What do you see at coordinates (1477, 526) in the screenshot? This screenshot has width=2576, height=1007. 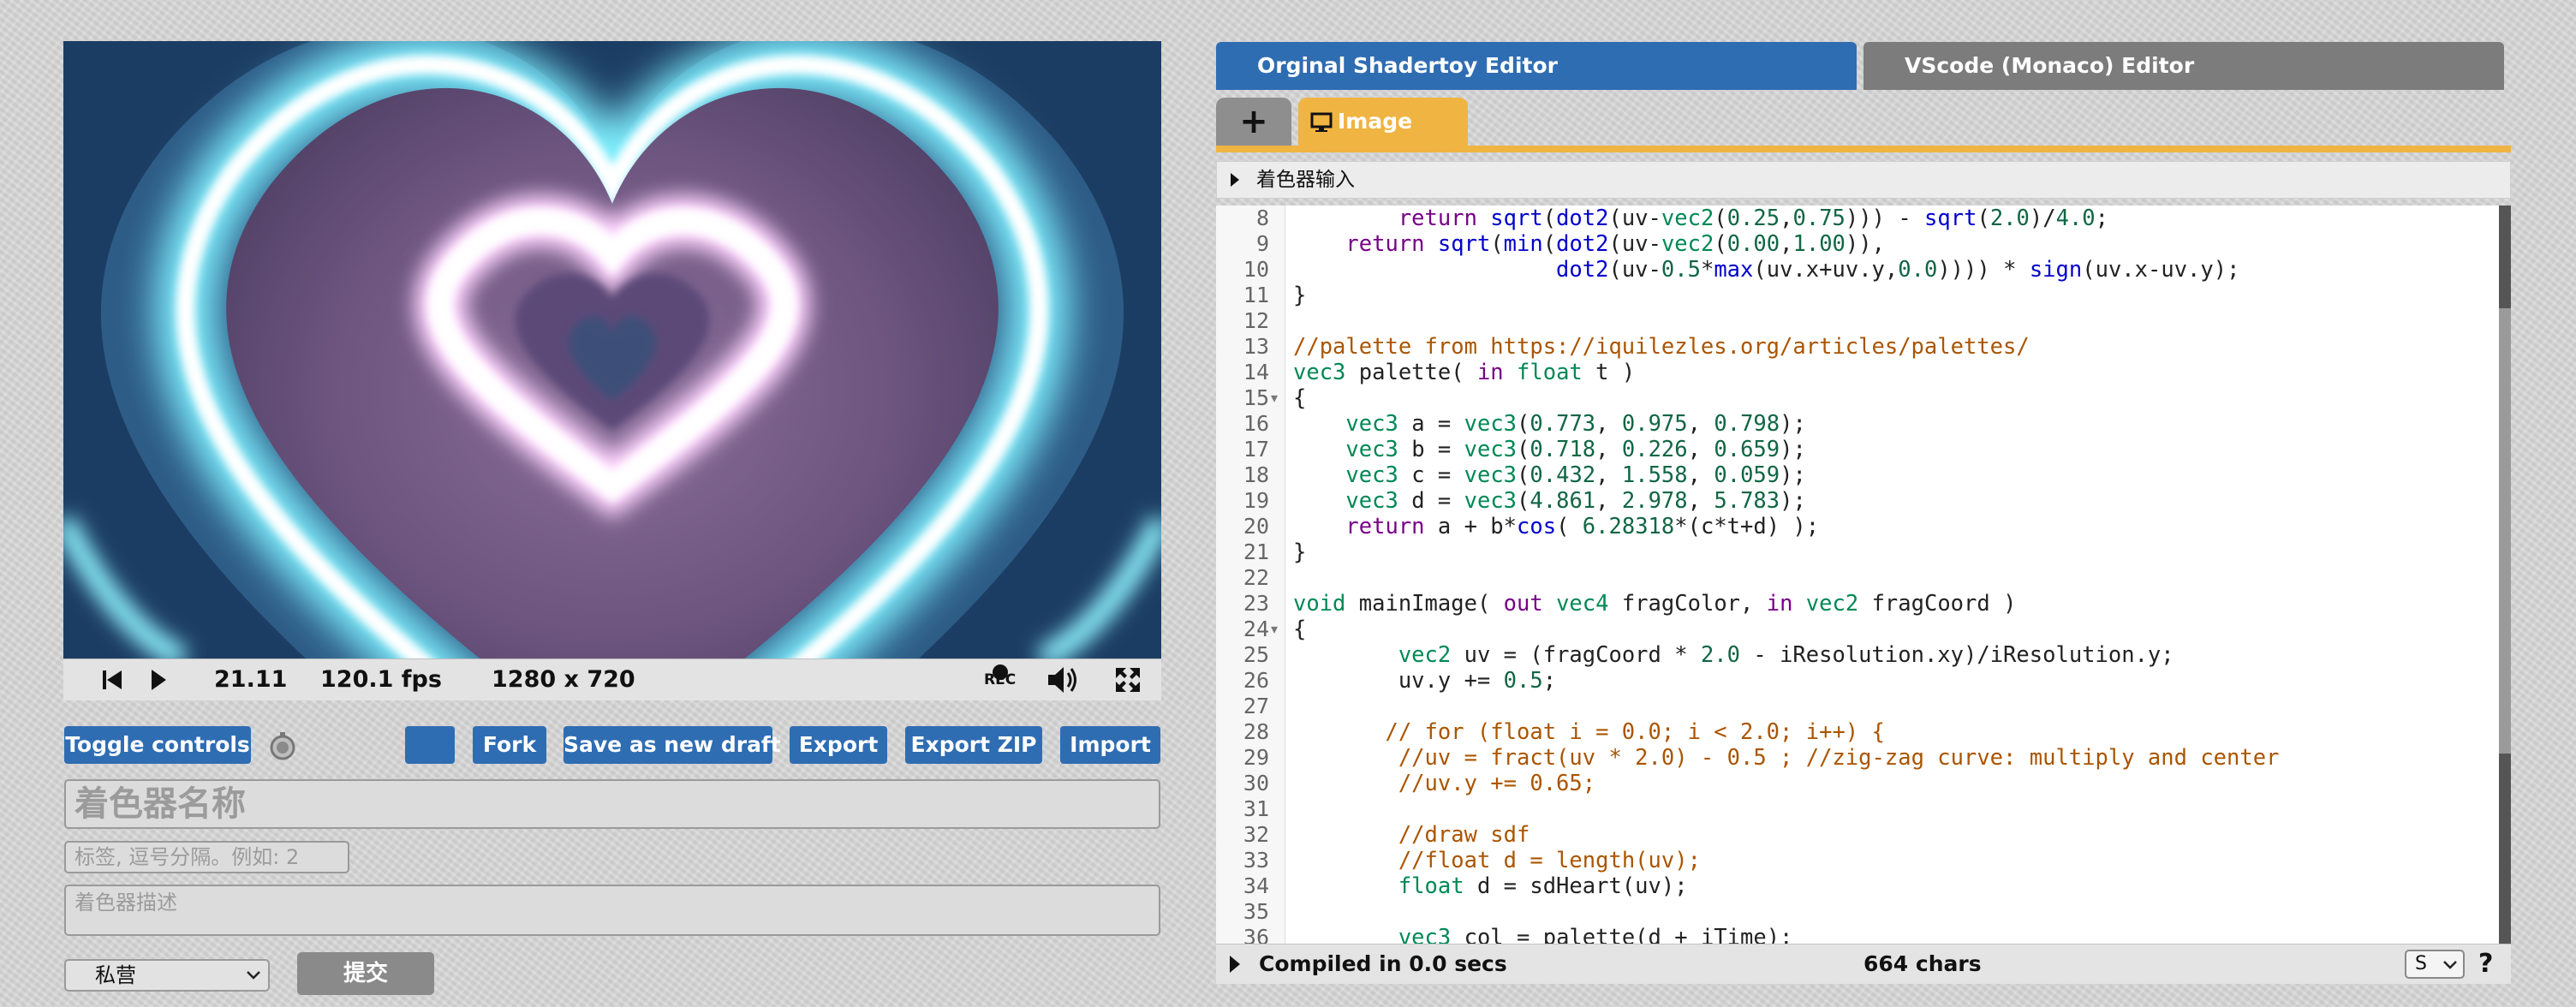 I see `code-token: a + b*` at bounding box center [1477, 526].